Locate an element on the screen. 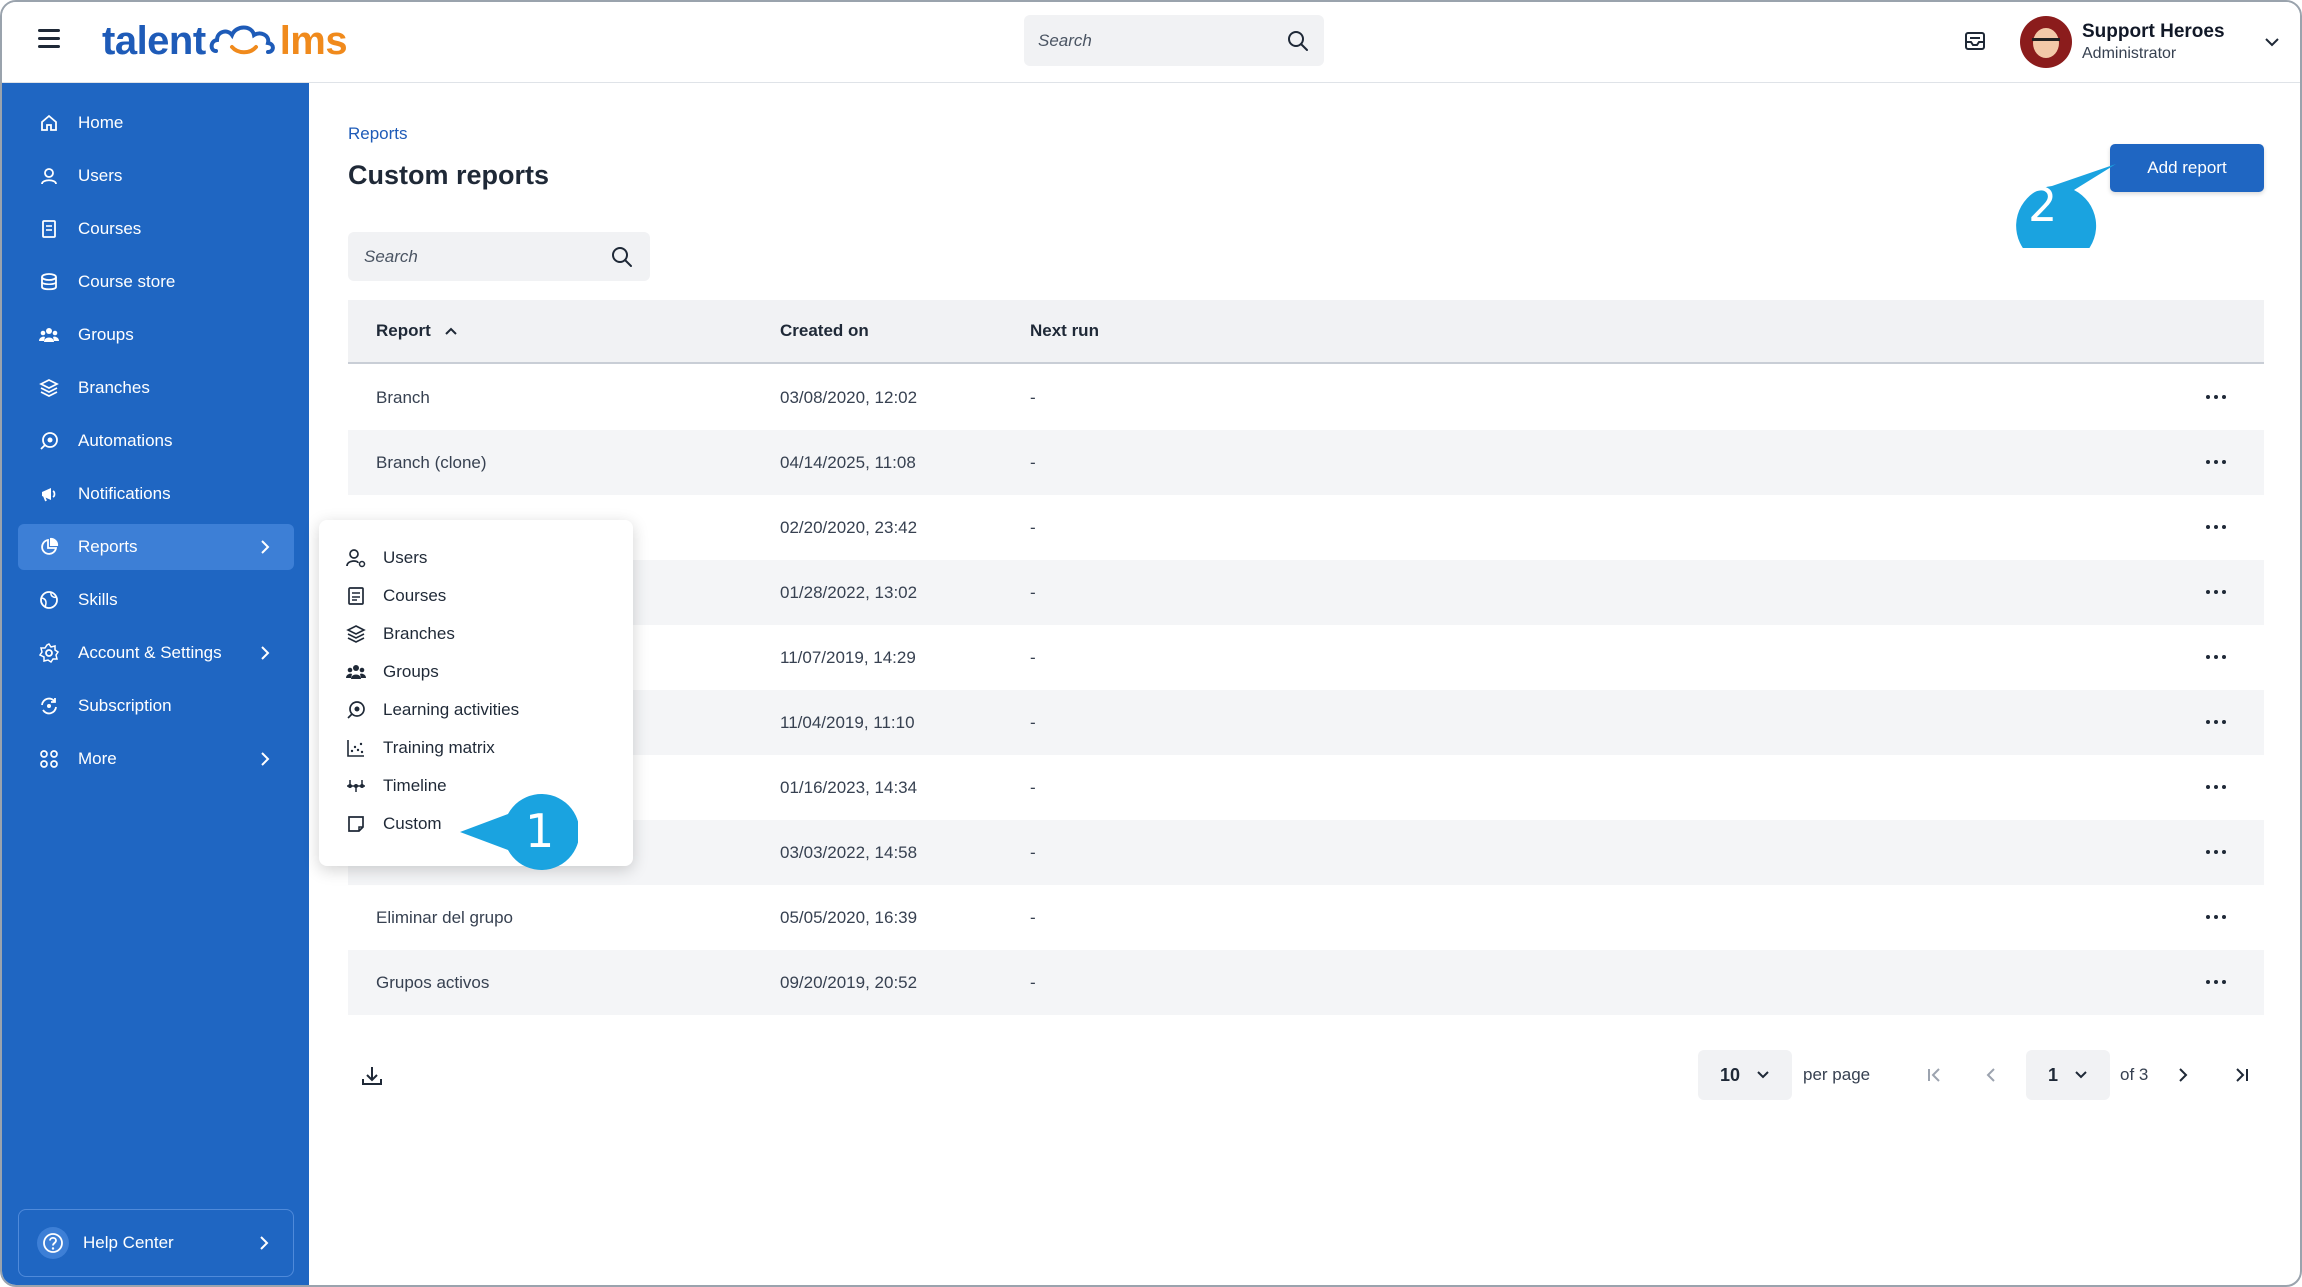 The height and width of the screenshot is (1287, 2302). table-row: Branch (clone) 04/14/2025, 11:08 - is located at coordinates (1306, 462).